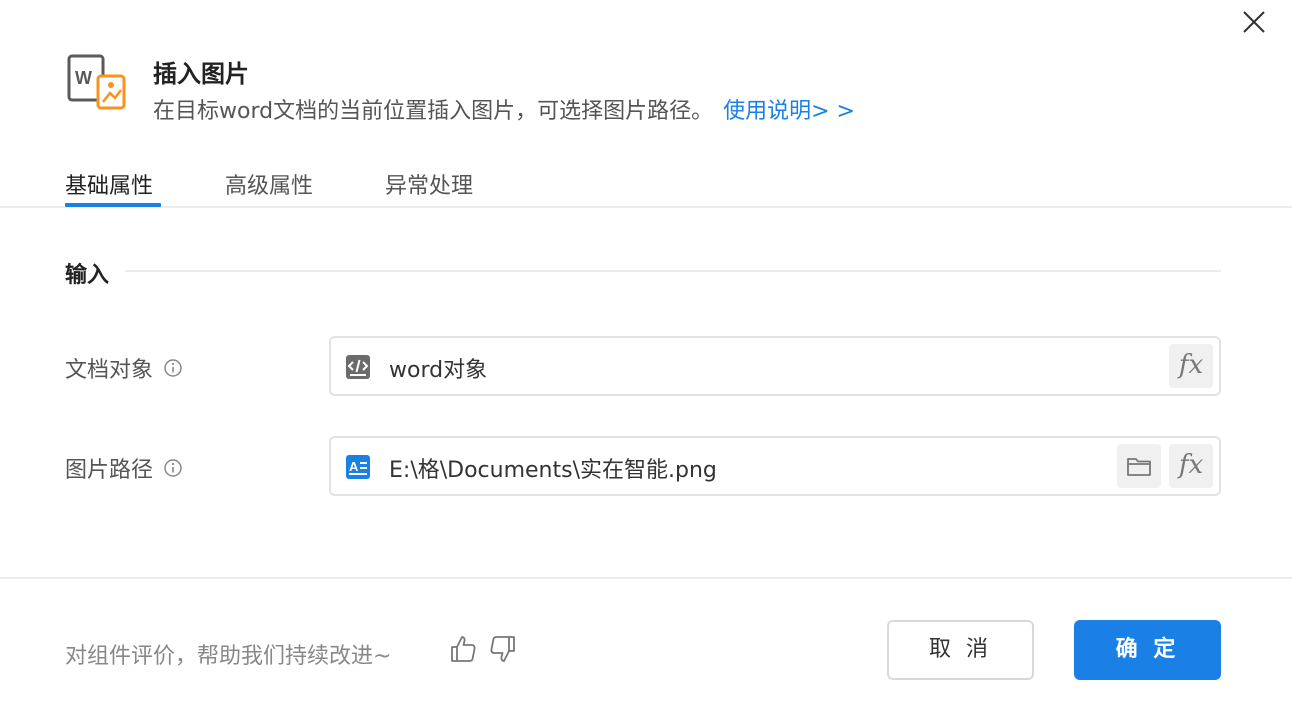  Describe the element at coordinates (503, 649) in the screenshot. I see `thumbs-down-icon` at that location.